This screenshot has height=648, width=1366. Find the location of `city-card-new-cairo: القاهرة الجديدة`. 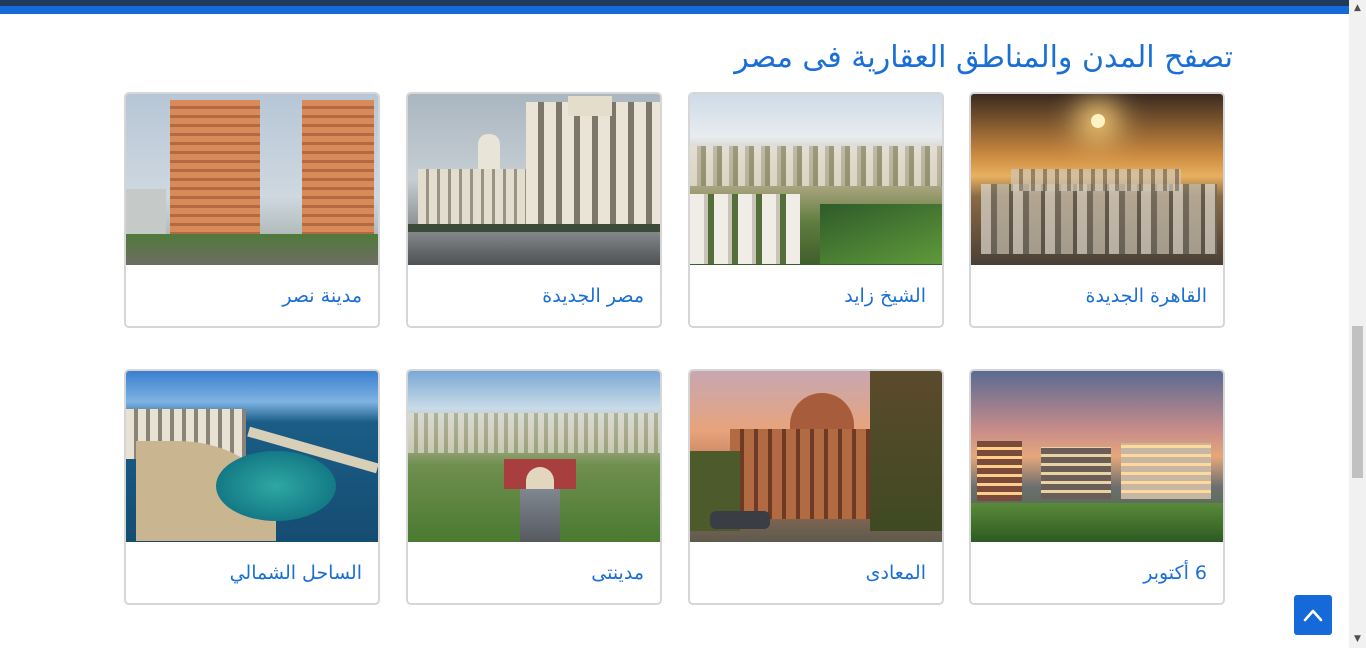

city-card-new-cairo: القاهرة الجديدة is located at coordinates (1097, 210).